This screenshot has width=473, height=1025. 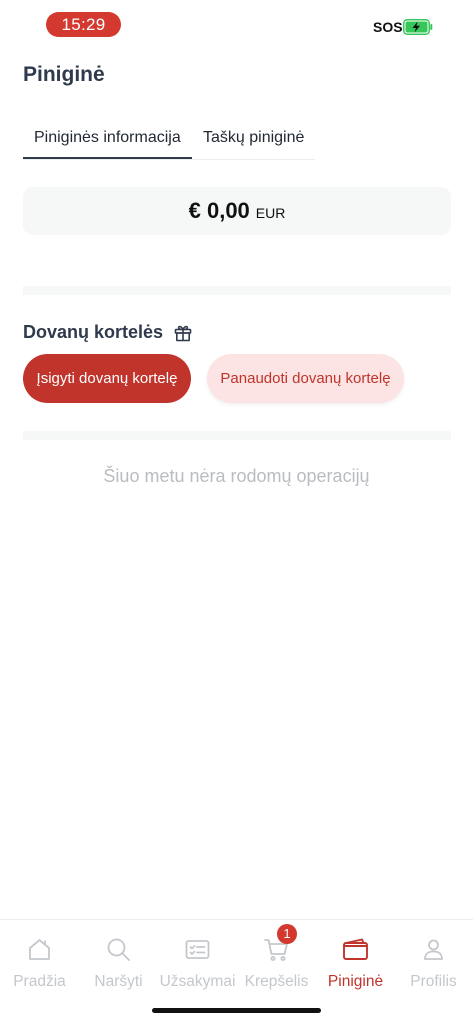 What do you see at coordinates (276, 981) in the screenshot?
I see `nav-label-cart: Krepšelis` at bounding box center [276, 981].